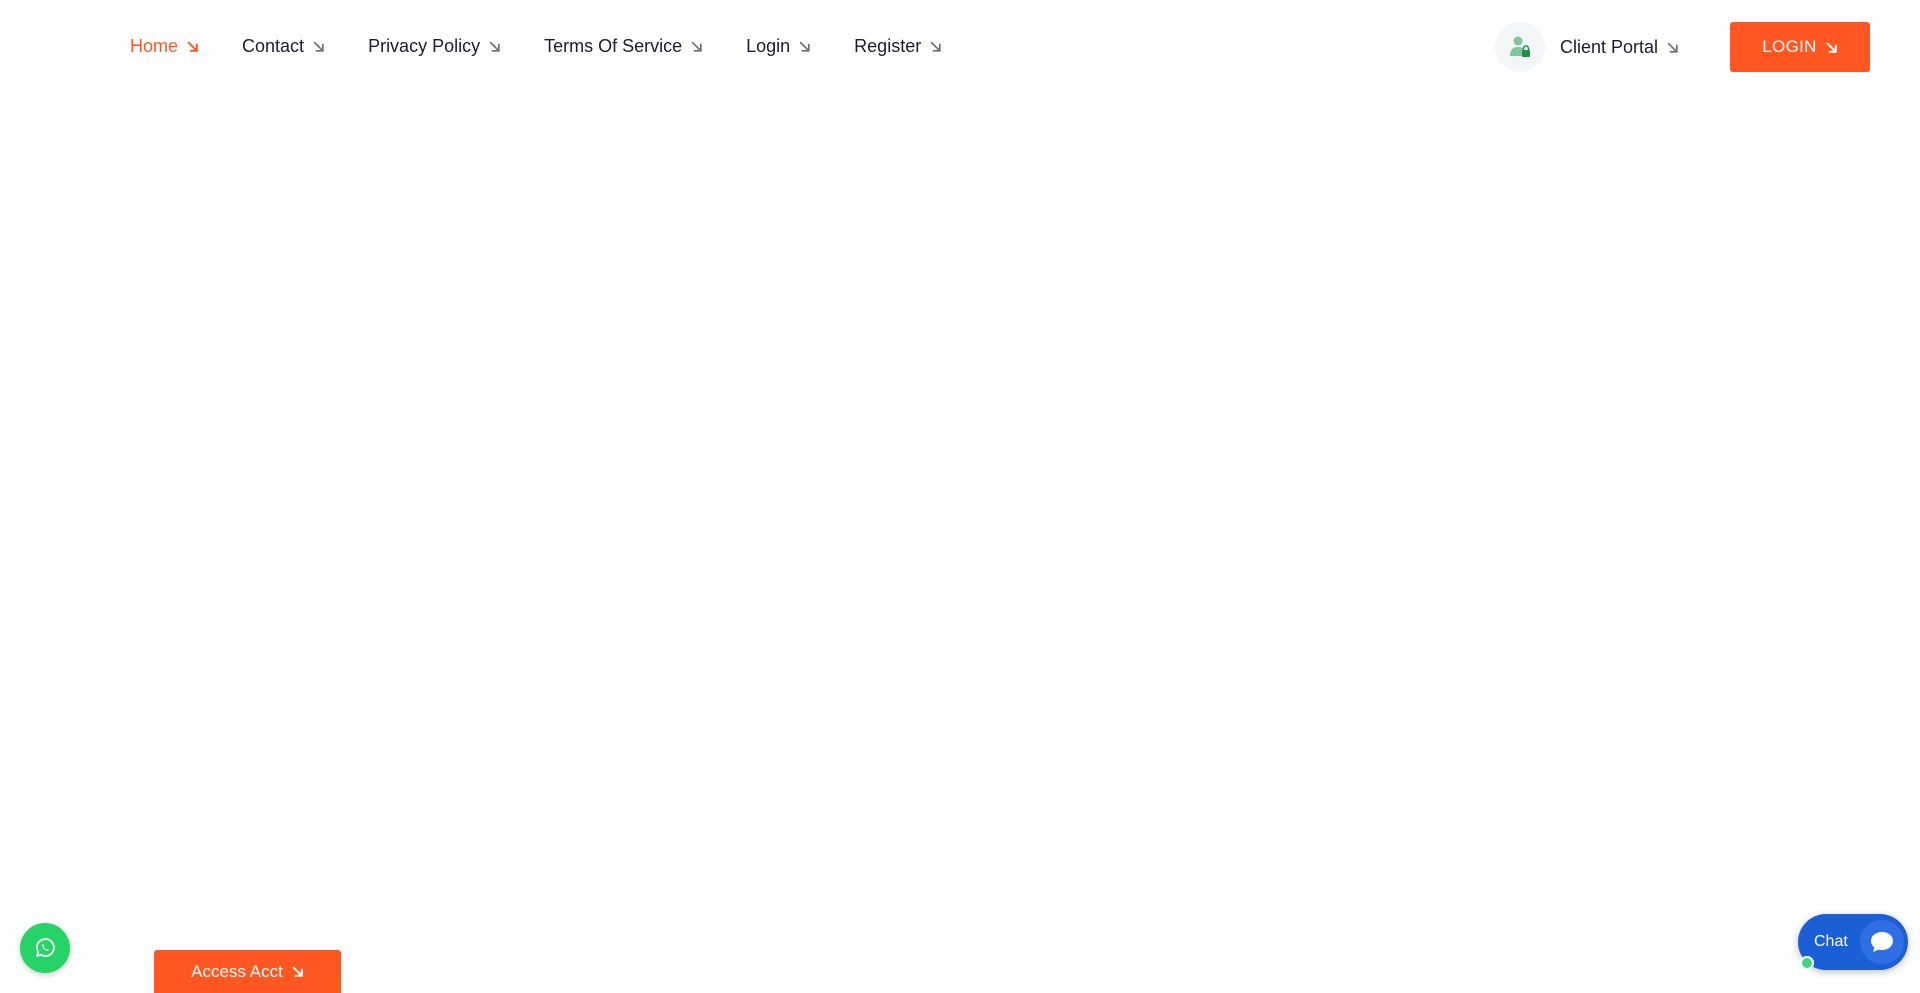 The height and width of the screenshot is (993, 1920). I want to click on chat-widget: Chat, so click(1853, 942).